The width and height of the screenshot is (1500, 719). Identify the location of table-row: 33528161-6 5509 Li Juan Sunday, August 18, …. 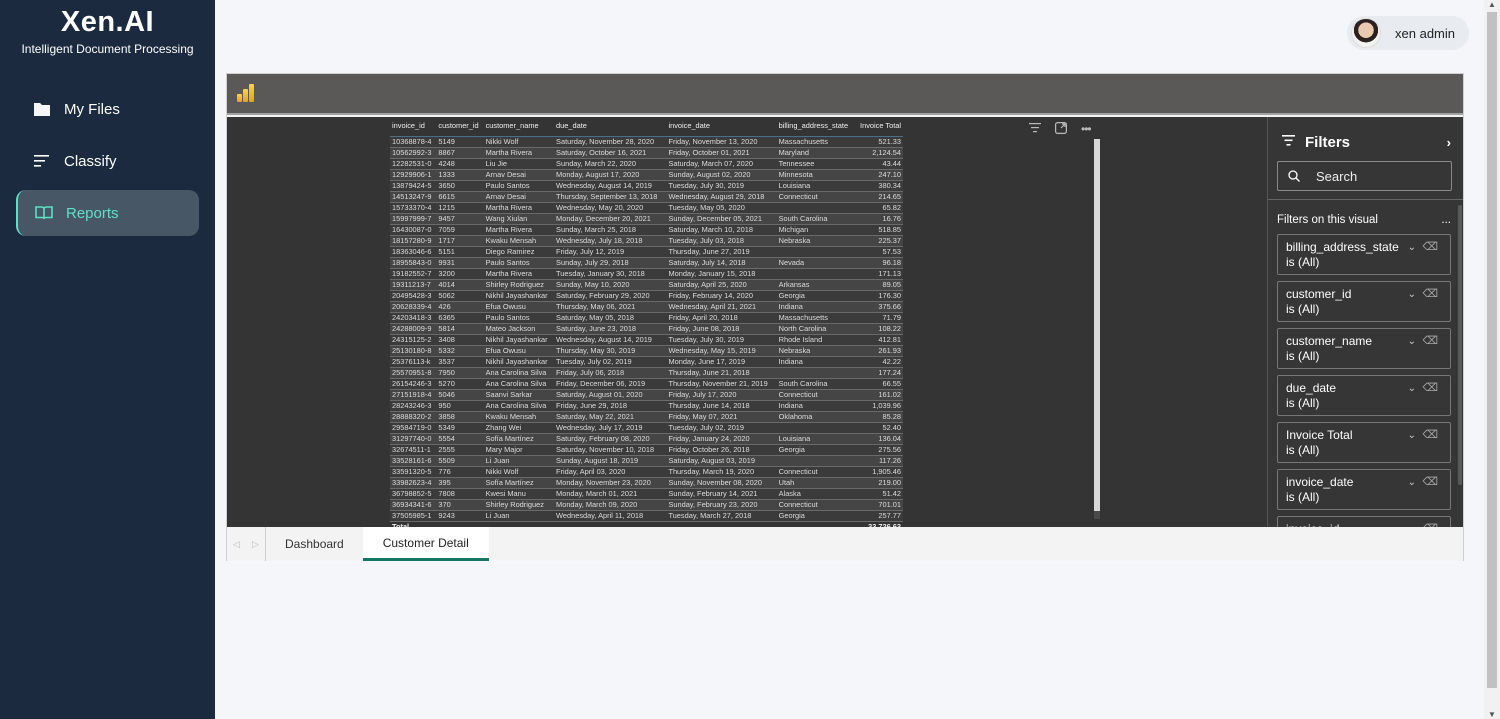
(646, 461).